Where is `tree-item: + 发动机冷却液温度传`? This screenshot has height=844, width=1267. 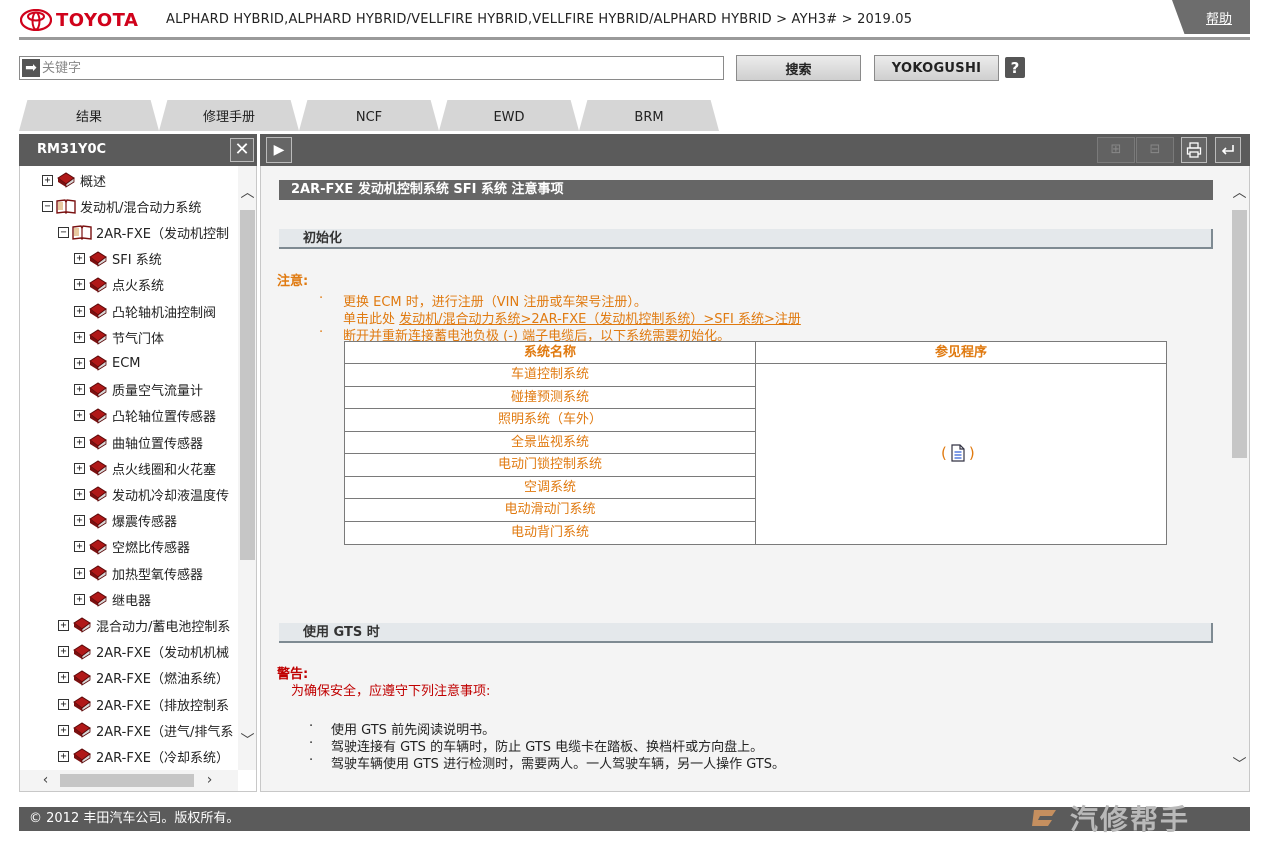
tree-item: + 发动机冷却液温度传 is located at coordinates (151, 494).